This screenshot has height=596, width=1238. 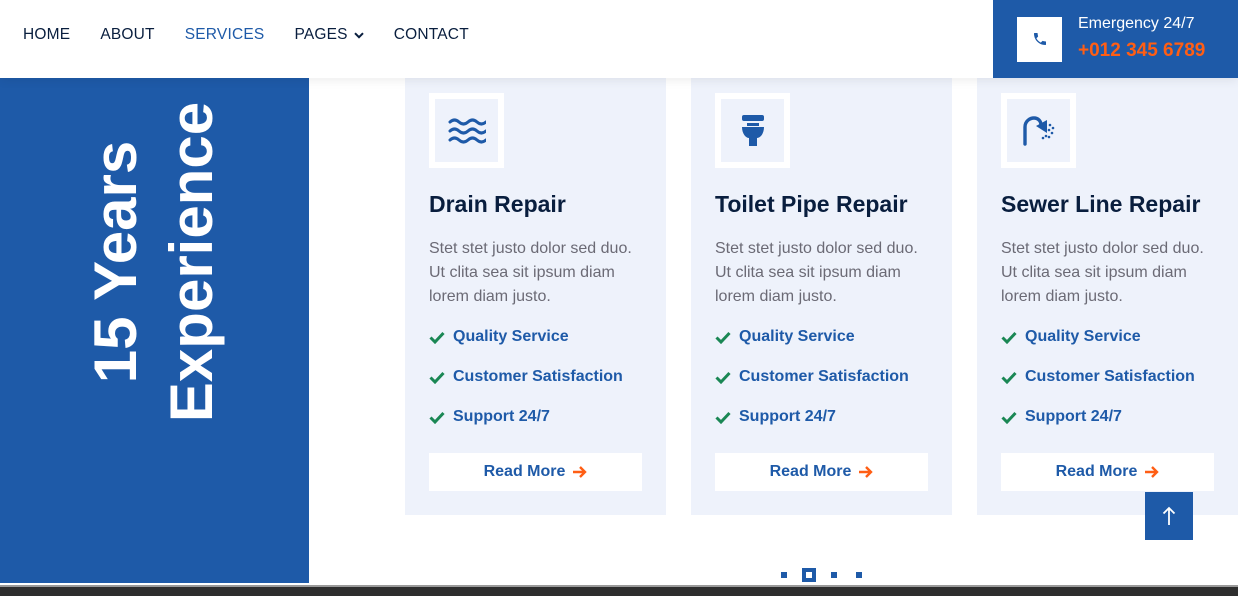 I want to click on emergency-phone: +012 345 6789, so click(x=1141, y=51).